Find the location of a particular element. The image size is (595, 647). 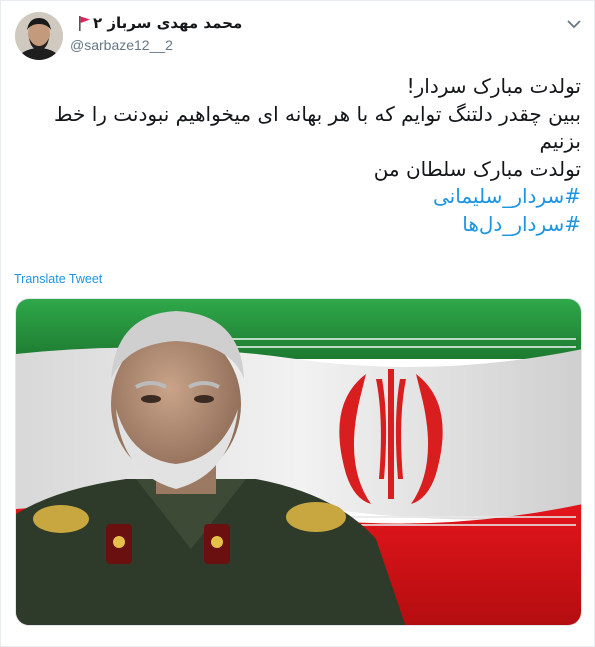

tweet-line: تولدت مبارک سلطان من is located at coordinates (477, 168).